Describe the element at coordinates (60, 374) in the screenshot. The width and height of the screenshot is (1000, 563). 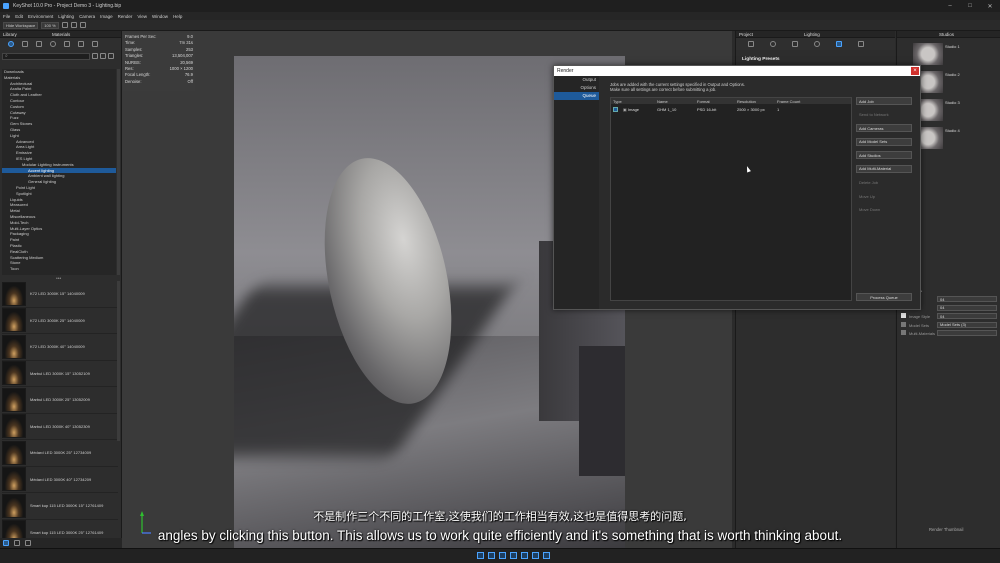
I see `thumbnail-item: Marbul LED 3000K 15° 13052109` at that location.